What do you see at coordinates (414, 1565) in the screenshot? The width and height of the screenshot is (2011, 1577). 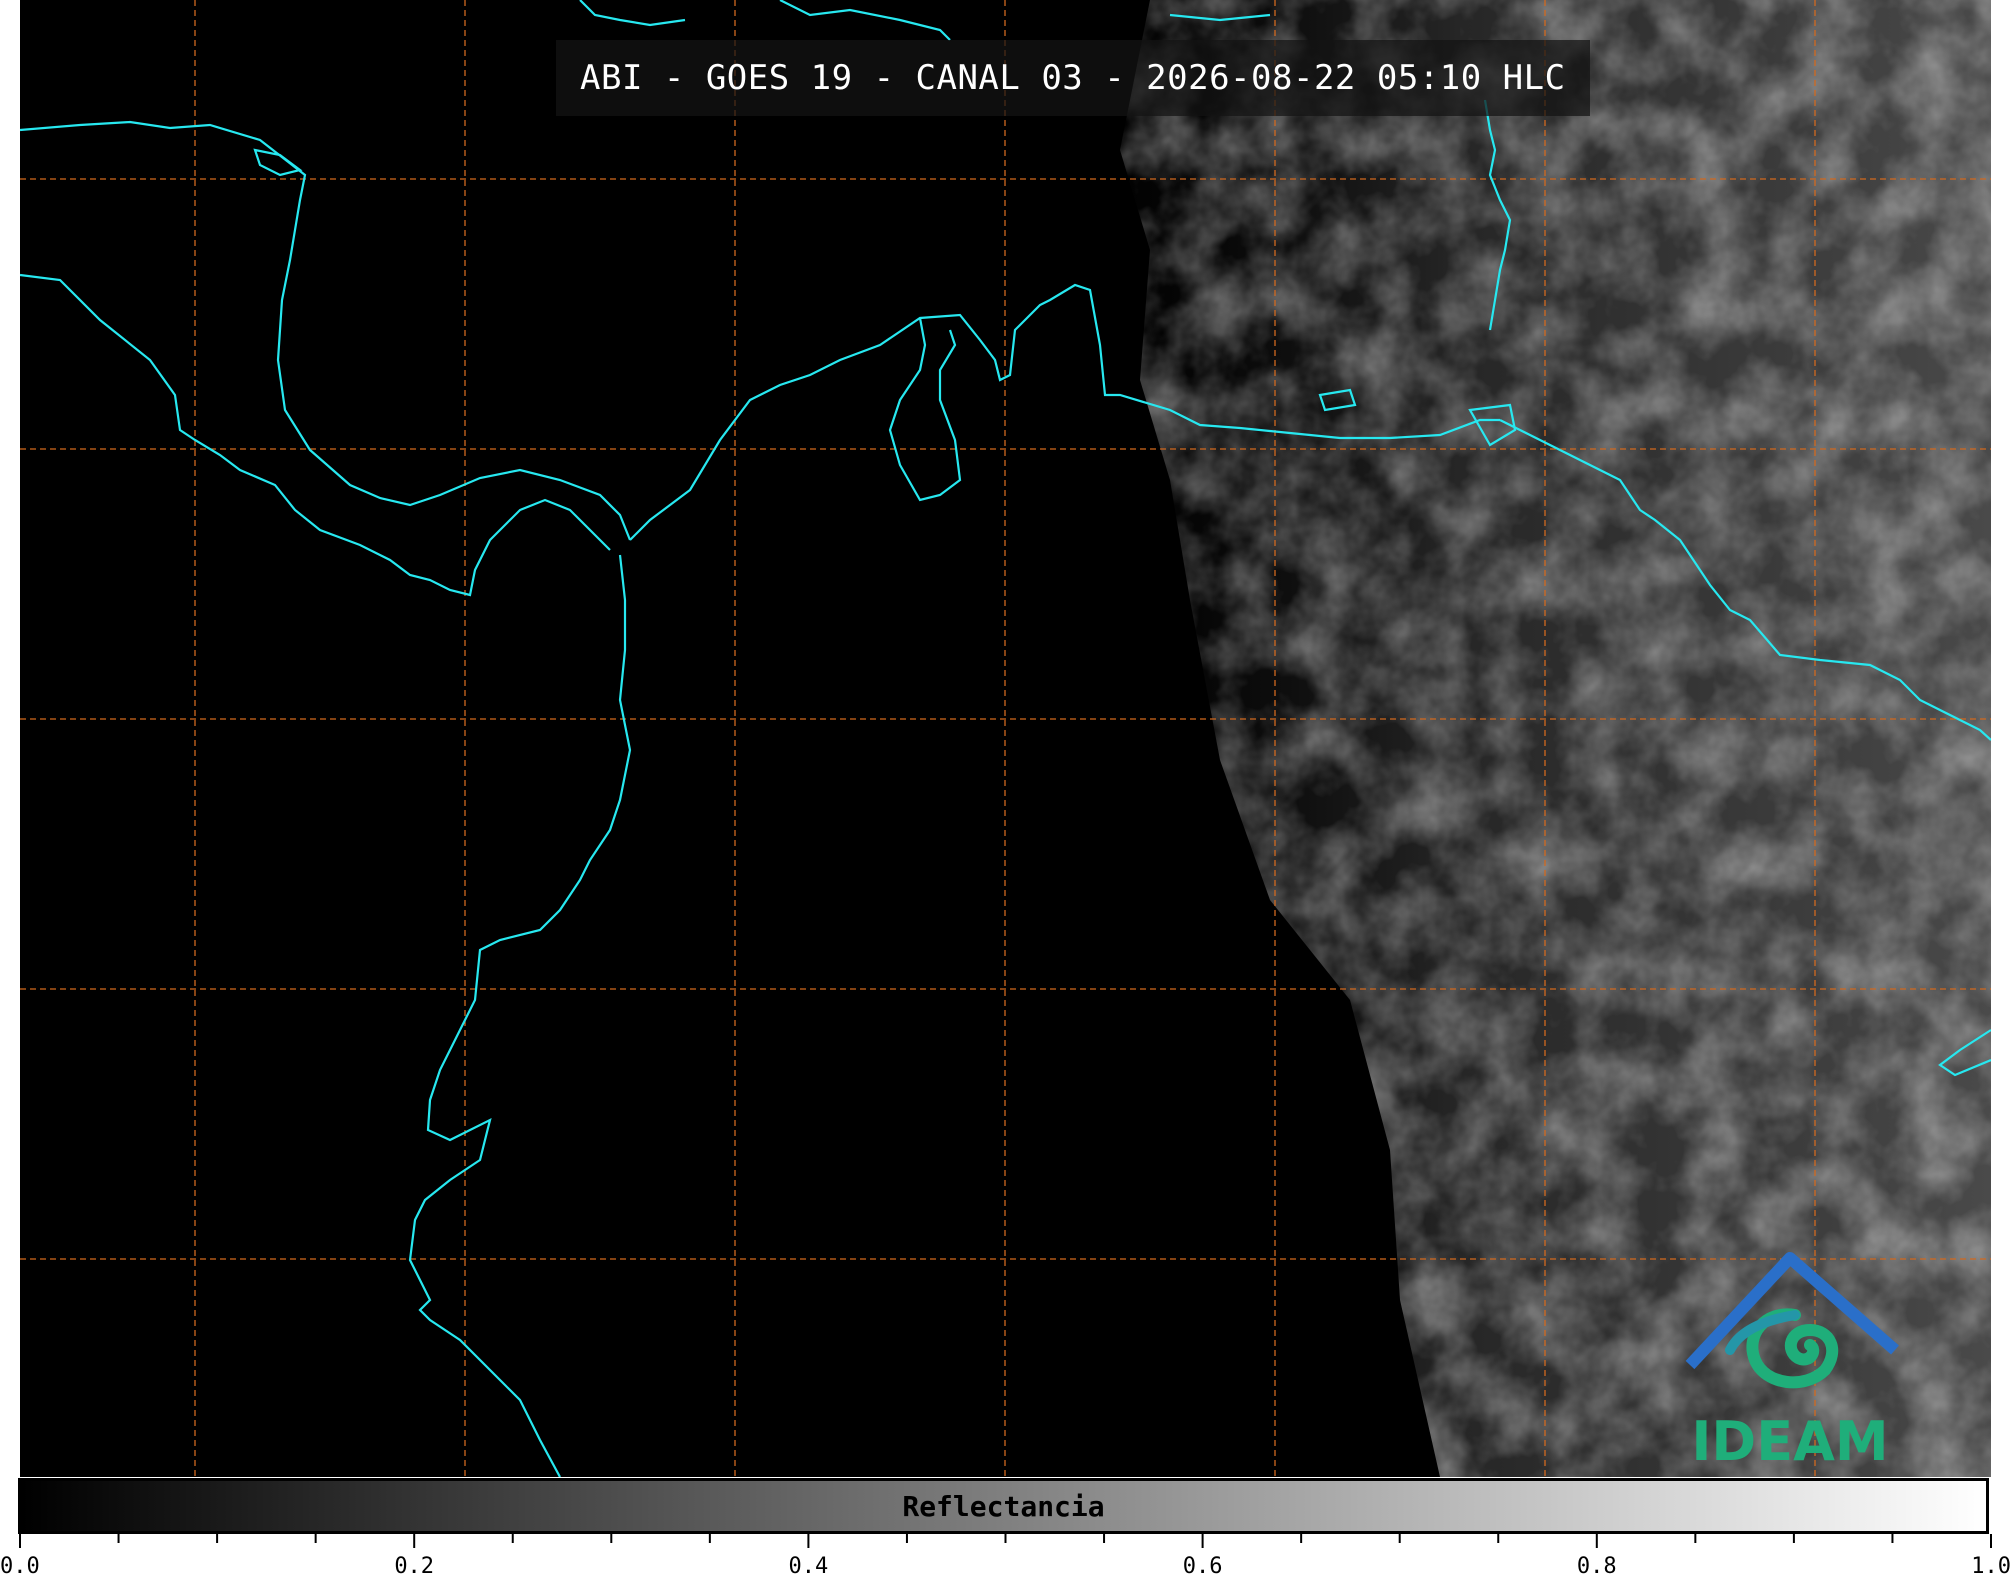 I see `colorbar-tick-label: 0.2` at bounding box center [414, 1565].